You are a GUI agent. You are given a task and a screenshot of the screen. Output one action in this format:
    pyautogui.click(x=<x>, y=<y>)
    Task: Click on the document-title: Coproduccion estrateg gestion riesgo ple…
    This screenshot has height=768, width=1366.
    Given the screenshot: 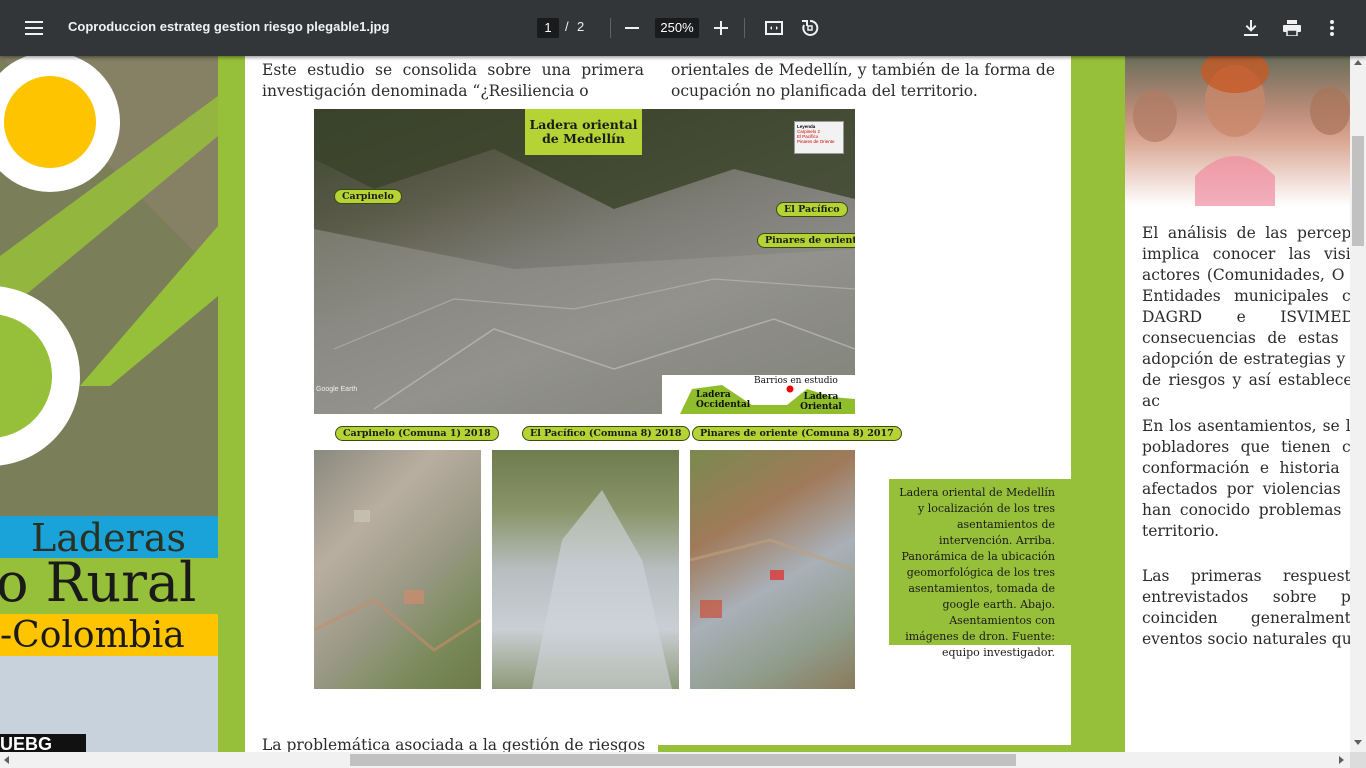 What is the action you would take?
    pyautogui.click(x=229, y=26)
    